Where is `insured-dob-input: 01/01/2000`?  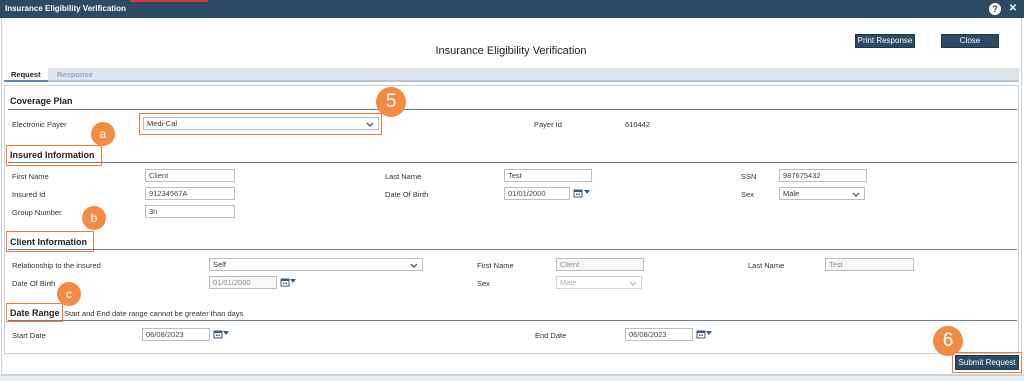 insured-dob-input: 01/01/2000 is located at coordinates (537, 193).